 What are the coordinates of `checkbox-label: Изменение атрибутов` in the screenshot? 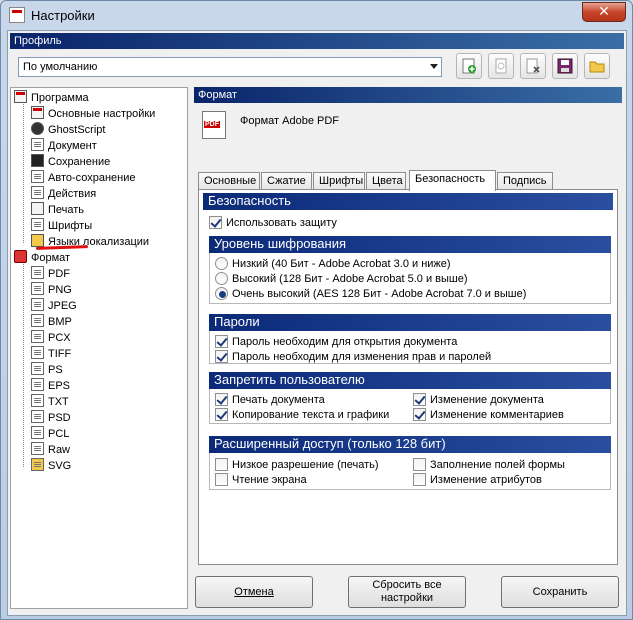 It's located at (486, 480).